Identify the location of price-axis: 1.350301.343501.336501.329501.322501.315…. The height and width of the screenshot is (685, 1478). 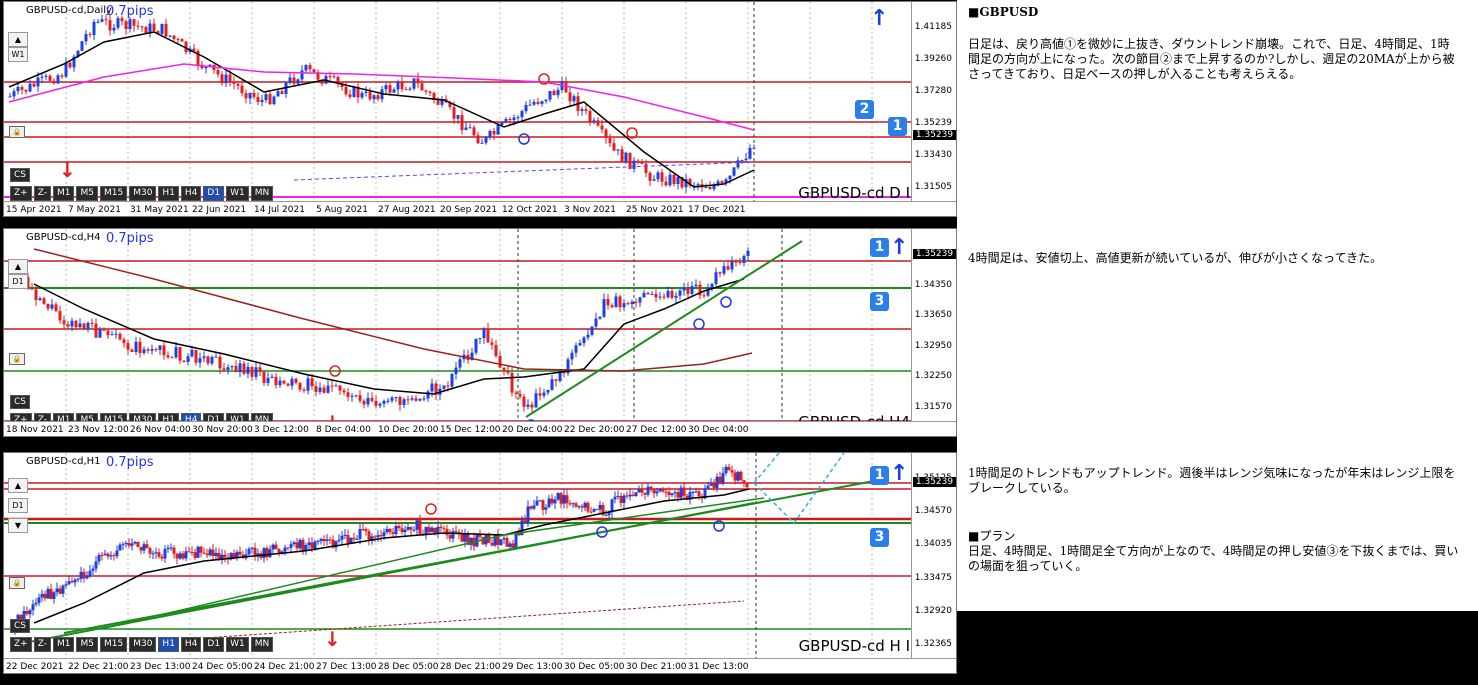
(933, 332).